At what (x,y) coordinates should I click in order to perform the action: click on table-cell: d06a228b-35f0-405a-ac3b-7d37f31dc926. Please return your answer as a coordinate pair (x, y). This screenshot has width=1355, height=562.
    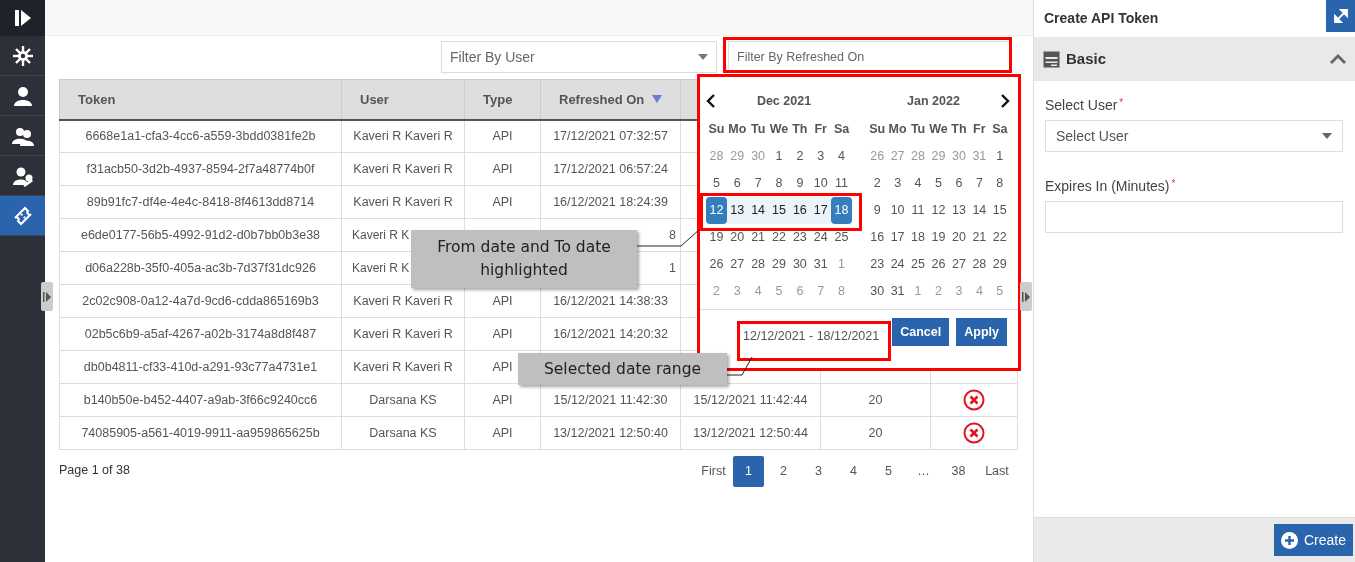
    Looking at the image, I should click on (200, 268).